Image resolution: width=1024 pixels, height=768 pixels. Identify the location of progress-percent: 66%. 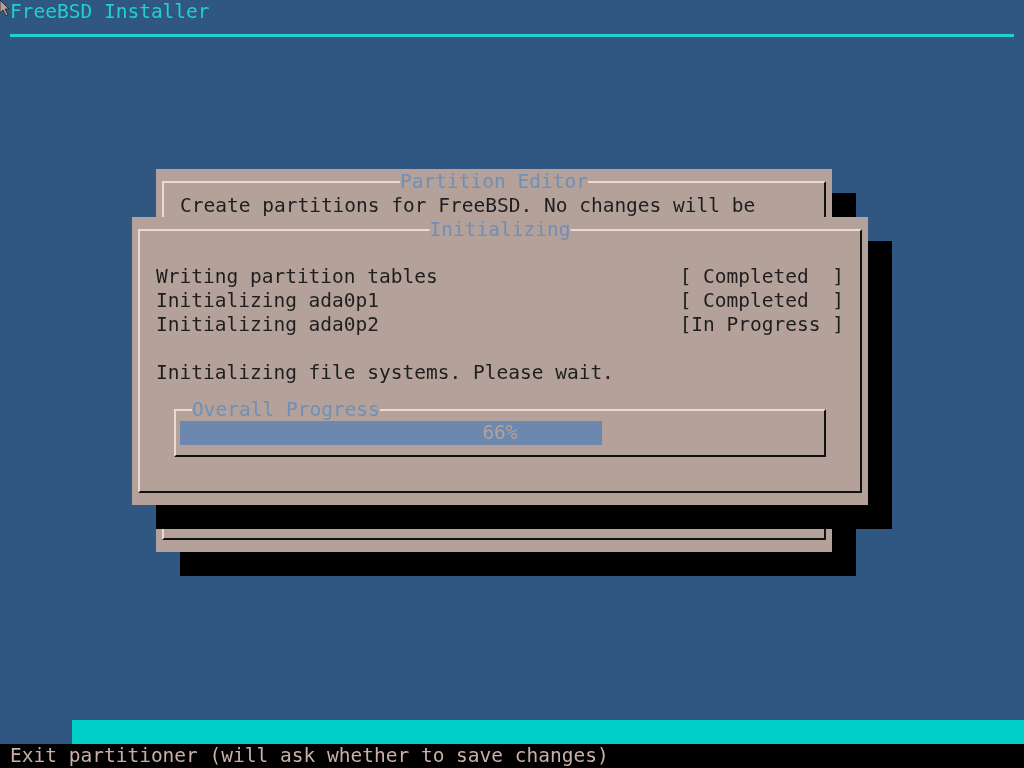
(500, 433).